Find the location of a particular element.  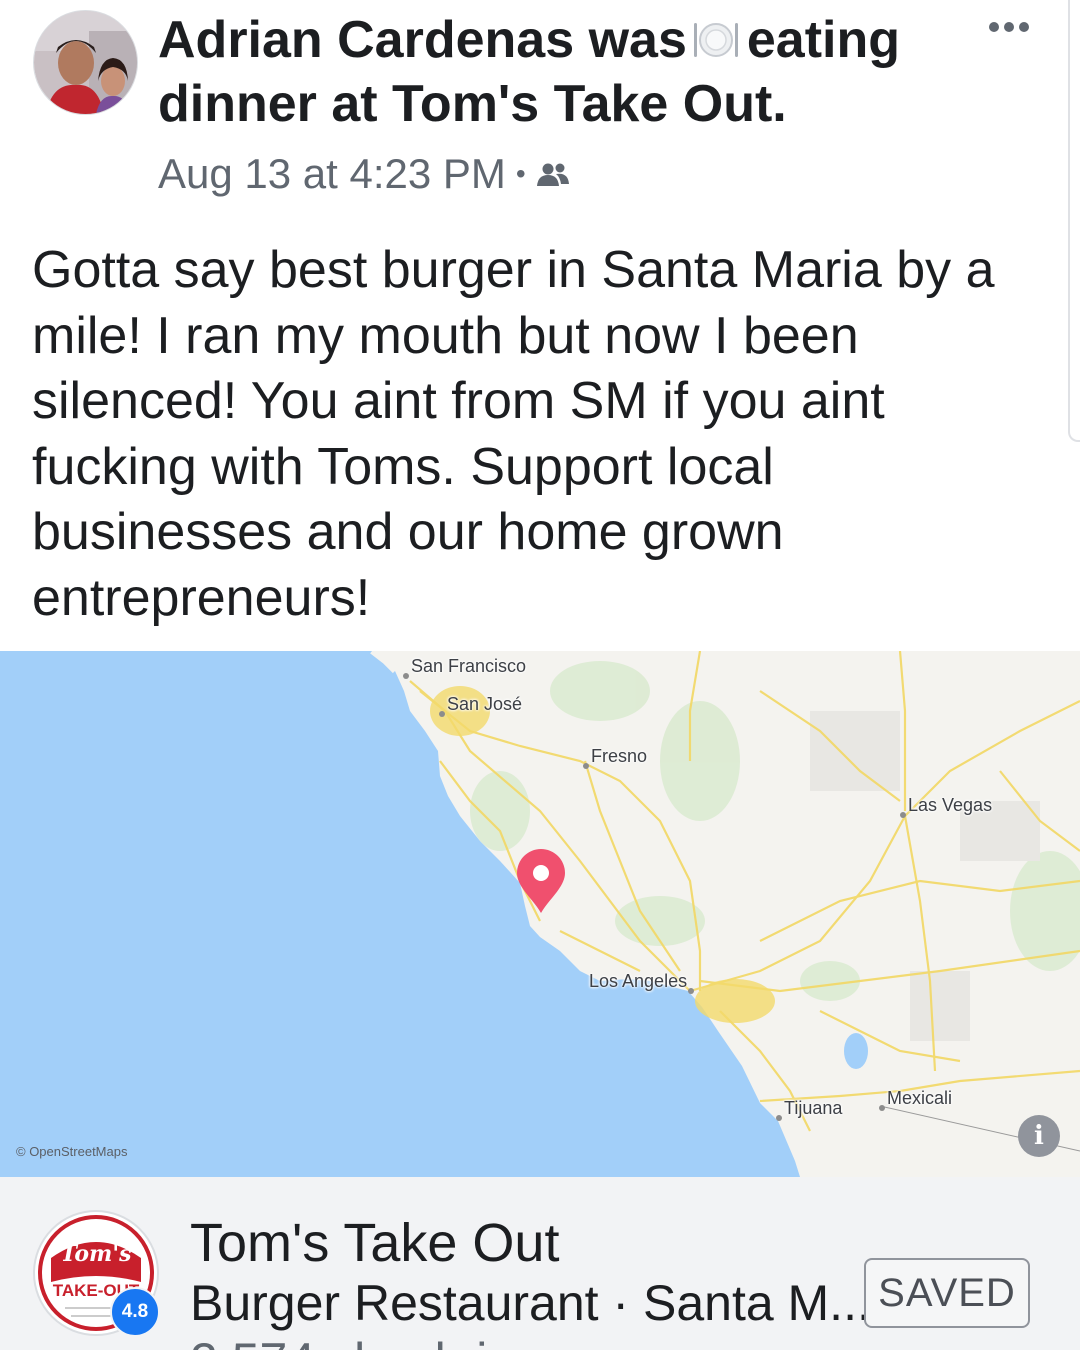

rating-badge: 4.8 is located at coordinates (135, 1312).